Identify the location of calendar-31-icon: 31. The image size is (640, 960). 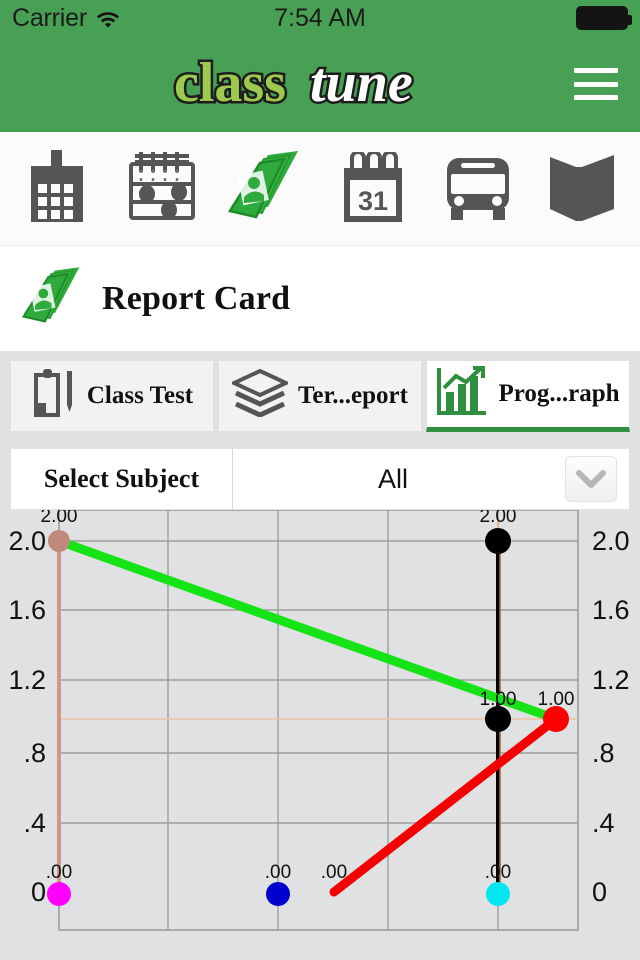
(372, 186).